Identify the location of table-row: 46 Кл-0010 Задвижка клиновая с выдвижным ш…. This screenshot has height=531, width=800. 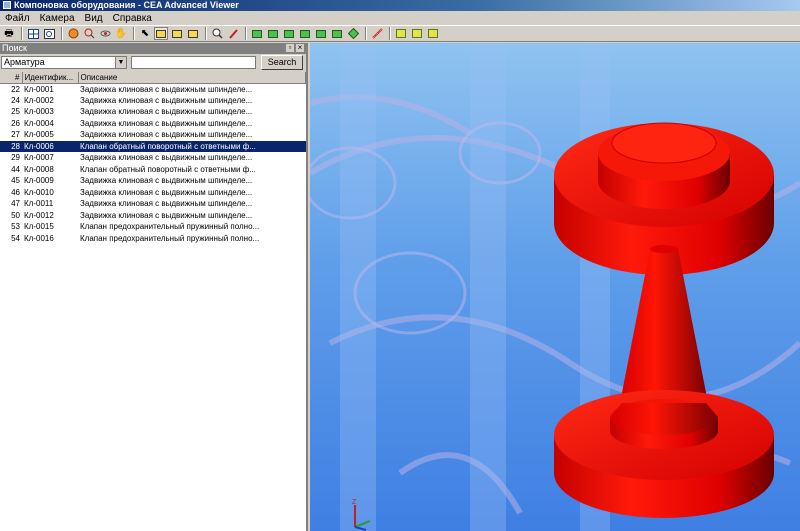
(153, 193).